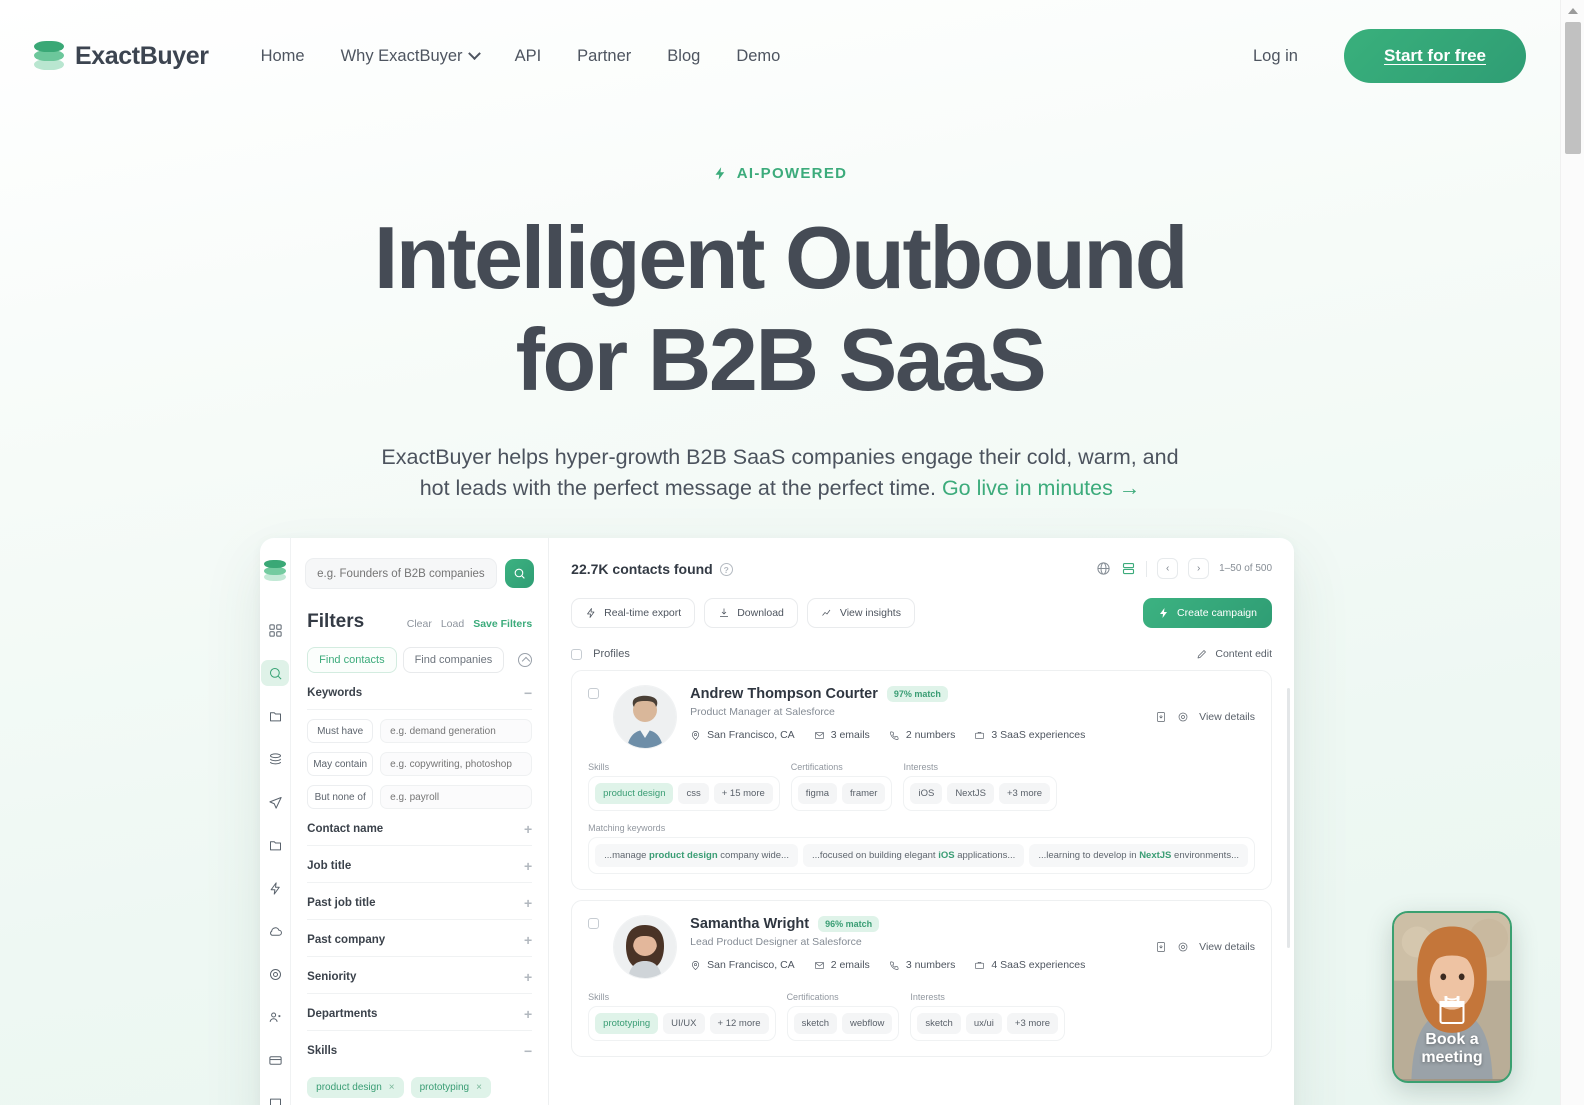 The width and height of the screenshot is (1584, 1105). I want to click on search-input, so click(401, 573).